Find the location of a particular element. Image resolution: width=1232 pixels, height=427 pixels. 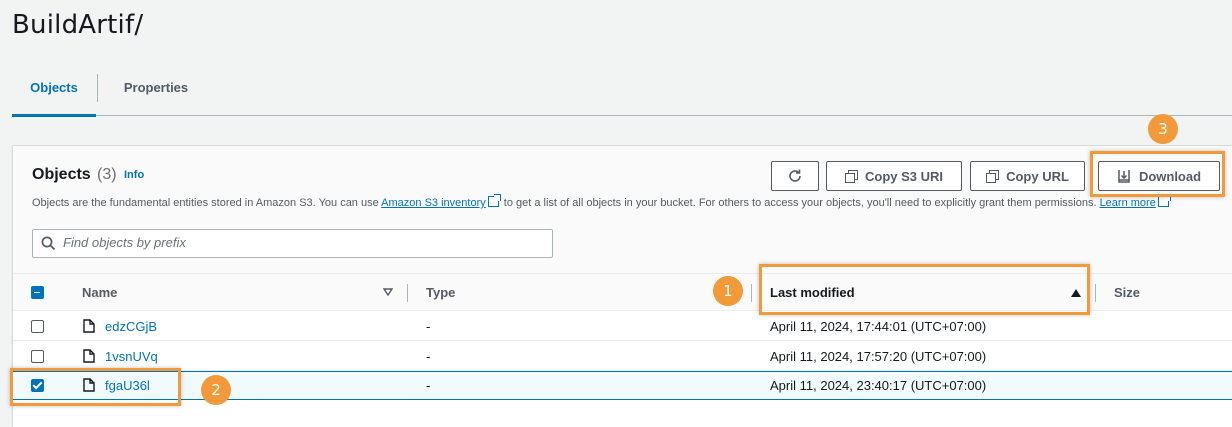

download-icon is located at coordinates (1124, 176).